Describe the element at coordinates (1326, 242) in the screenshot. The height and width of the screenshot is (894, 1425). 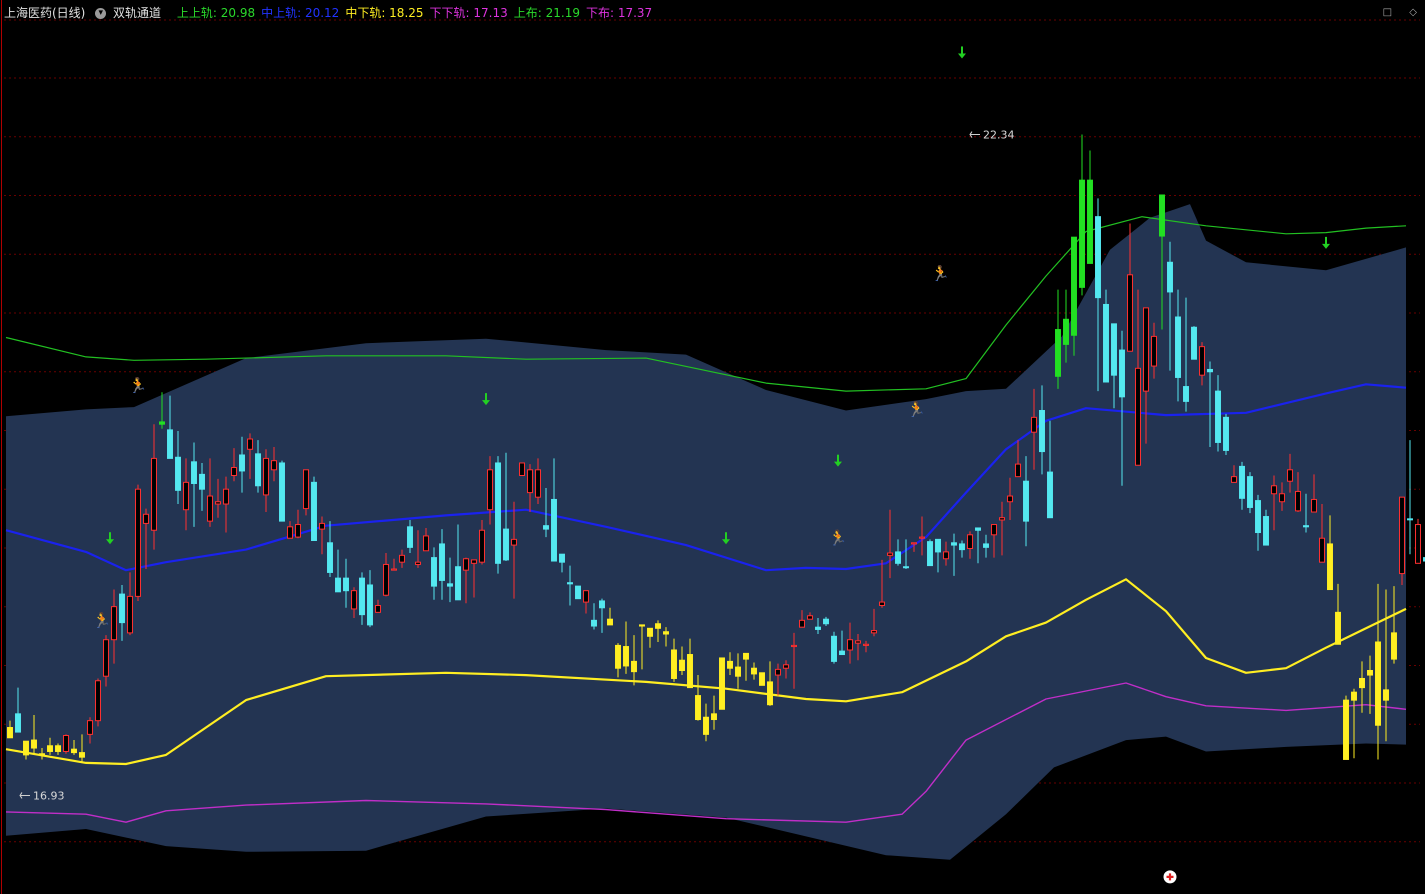
I see `arrow-down-icon` at that location.